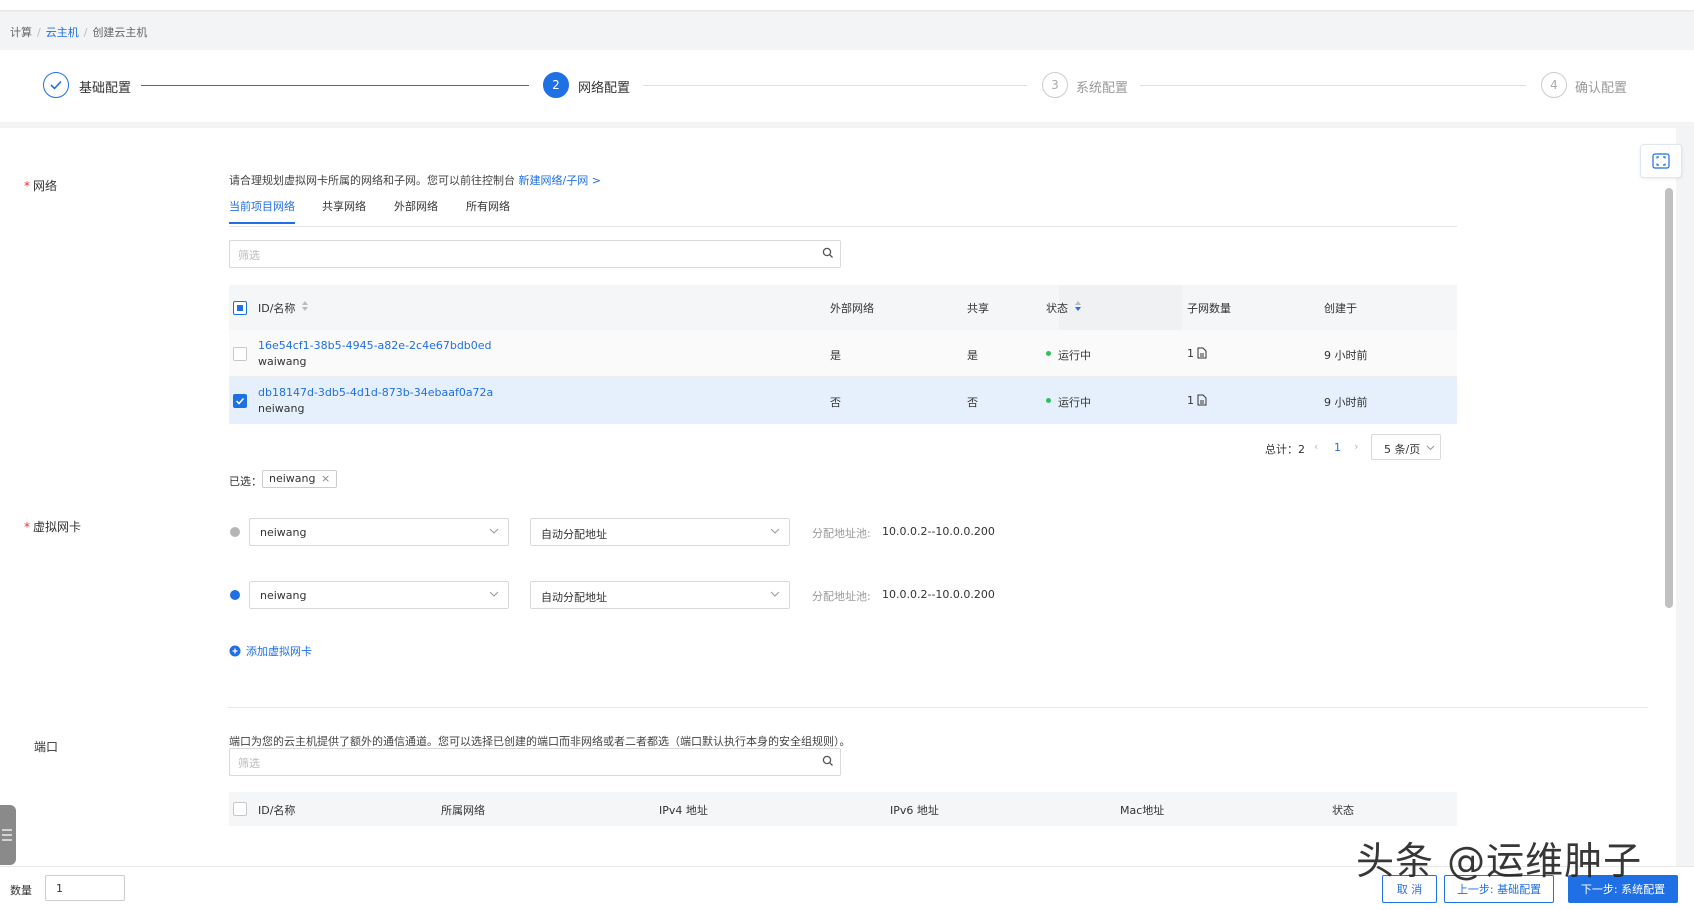 The width and height of the screenshot is (1694, 910). What do you see at coordinates (1356, 446) in the screenshot?
I see `next-page-icon: ›` at bounding box center [1356, 446].